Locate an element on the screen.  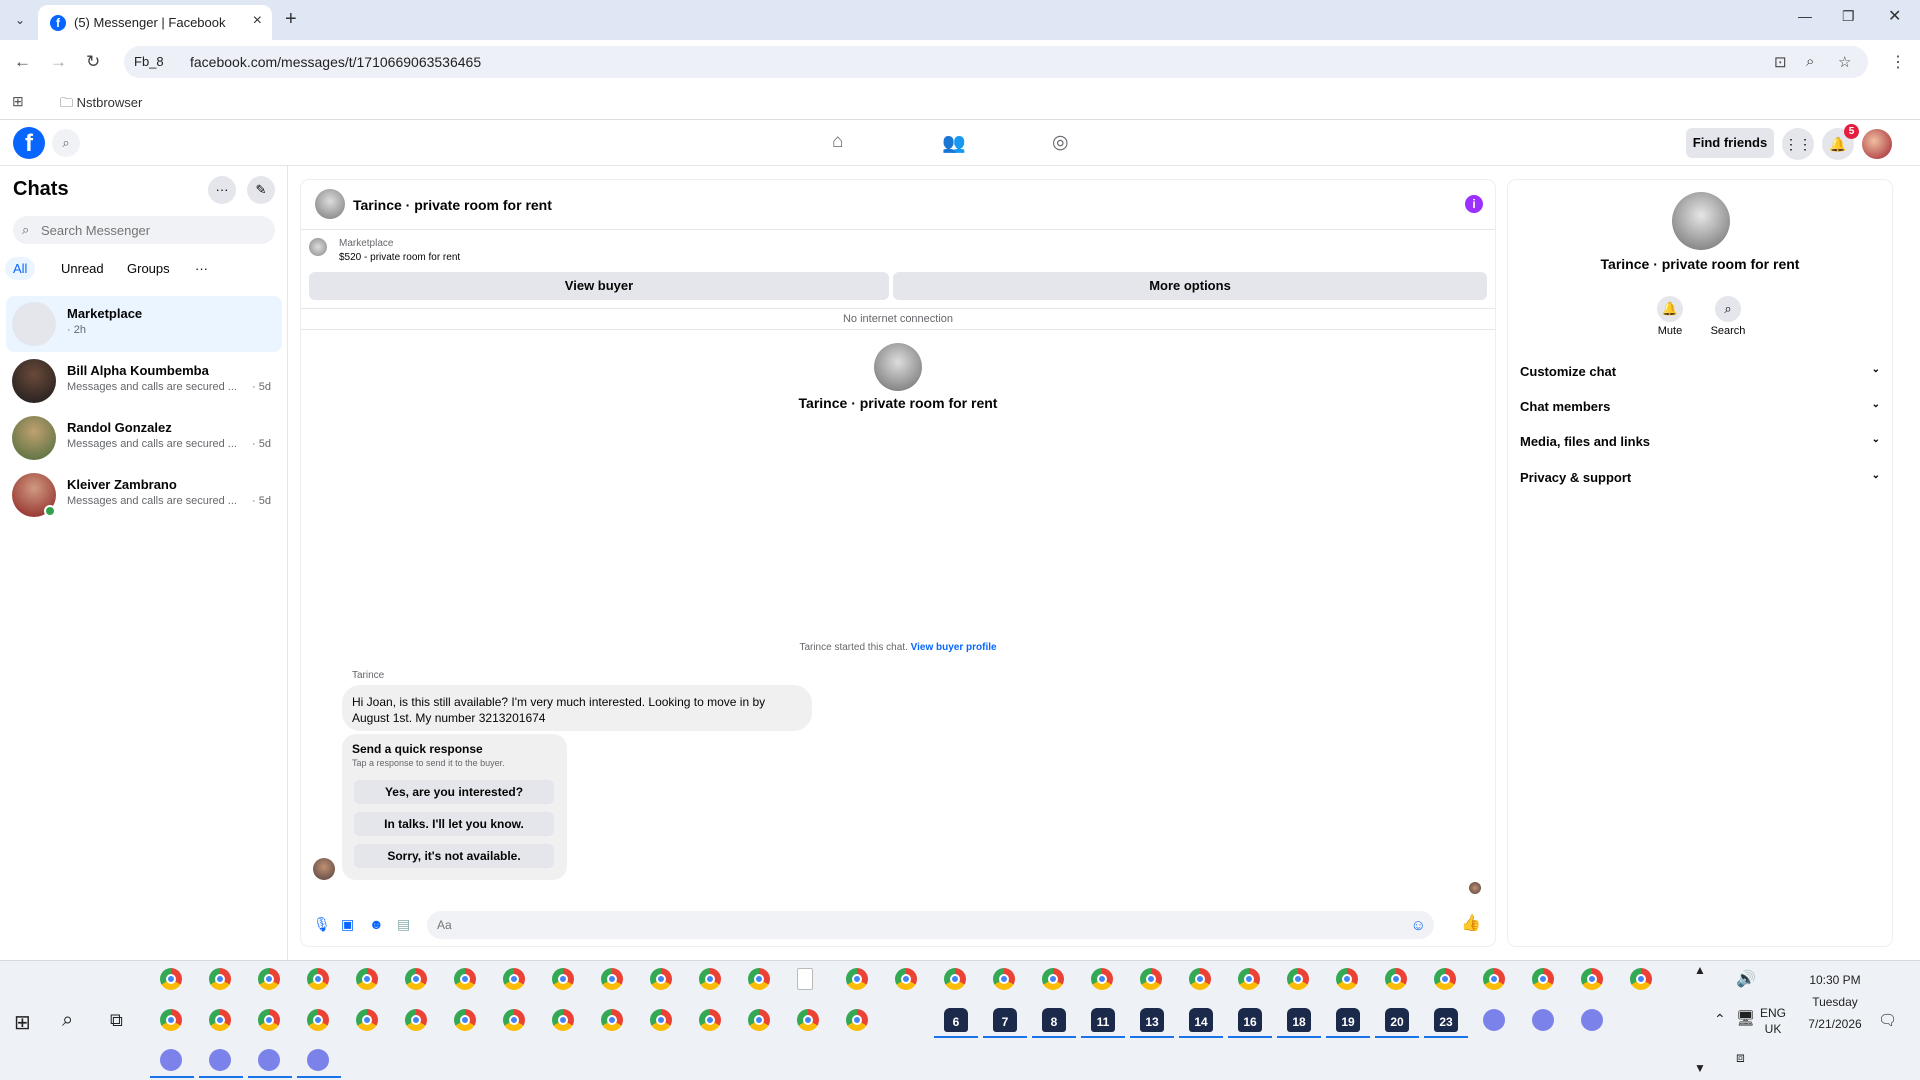
browser-profile-icon: 11 is located at coordinates (1103, 1020).